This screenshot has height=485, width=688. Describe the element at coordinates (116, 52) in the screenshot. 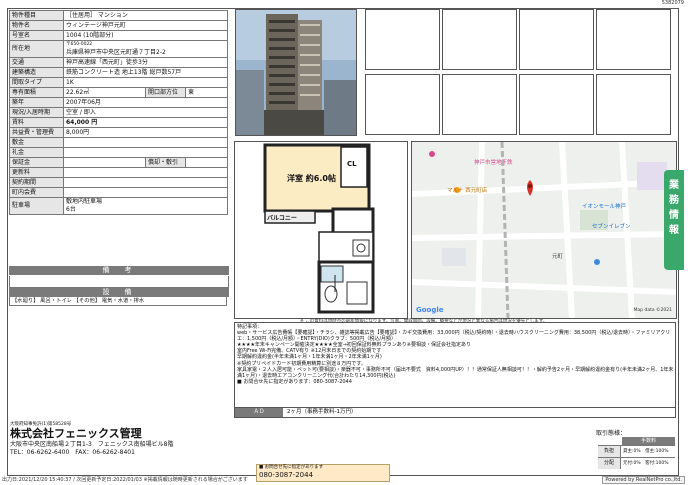

I see `property-value-line-2: 兵庫県神戸市中央区元町通７丁目2-2` at that location.